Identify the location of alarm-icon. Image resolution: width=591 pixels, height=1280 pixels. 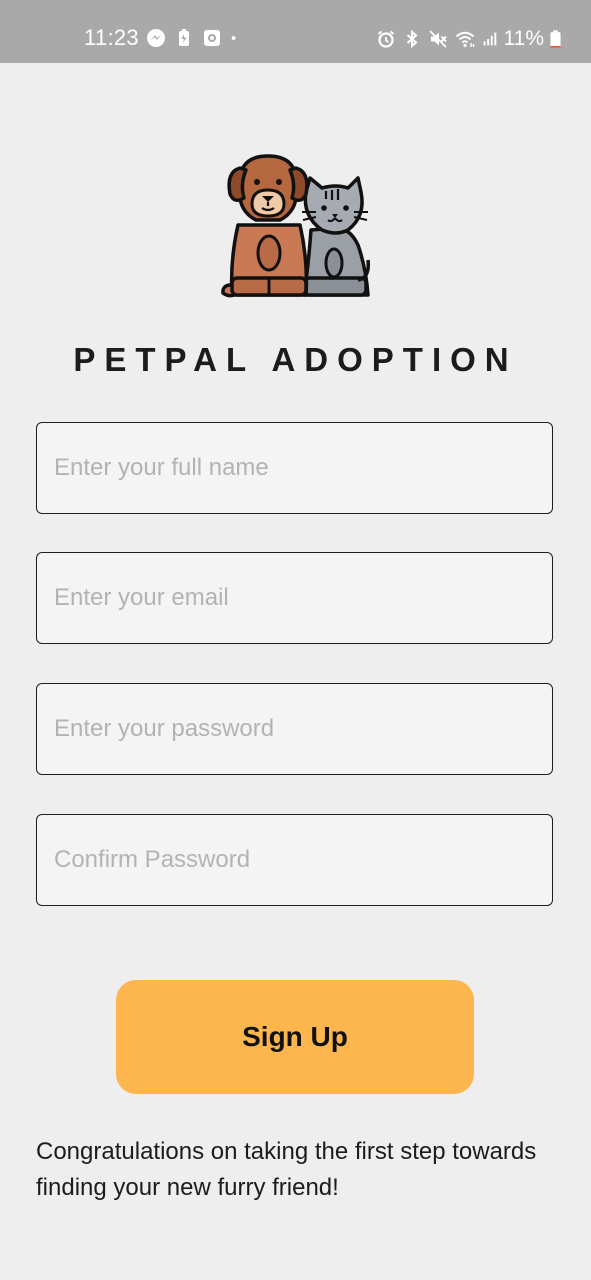
(385, 39).